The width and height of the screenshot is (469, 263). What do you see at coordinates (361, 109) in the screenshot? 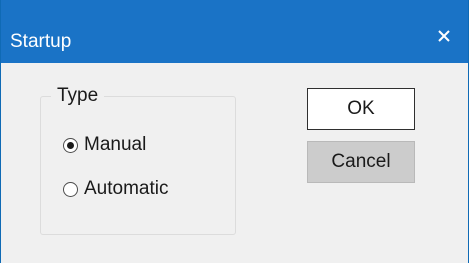
I see `ok-button: OK` at bounding box center [361, 109].